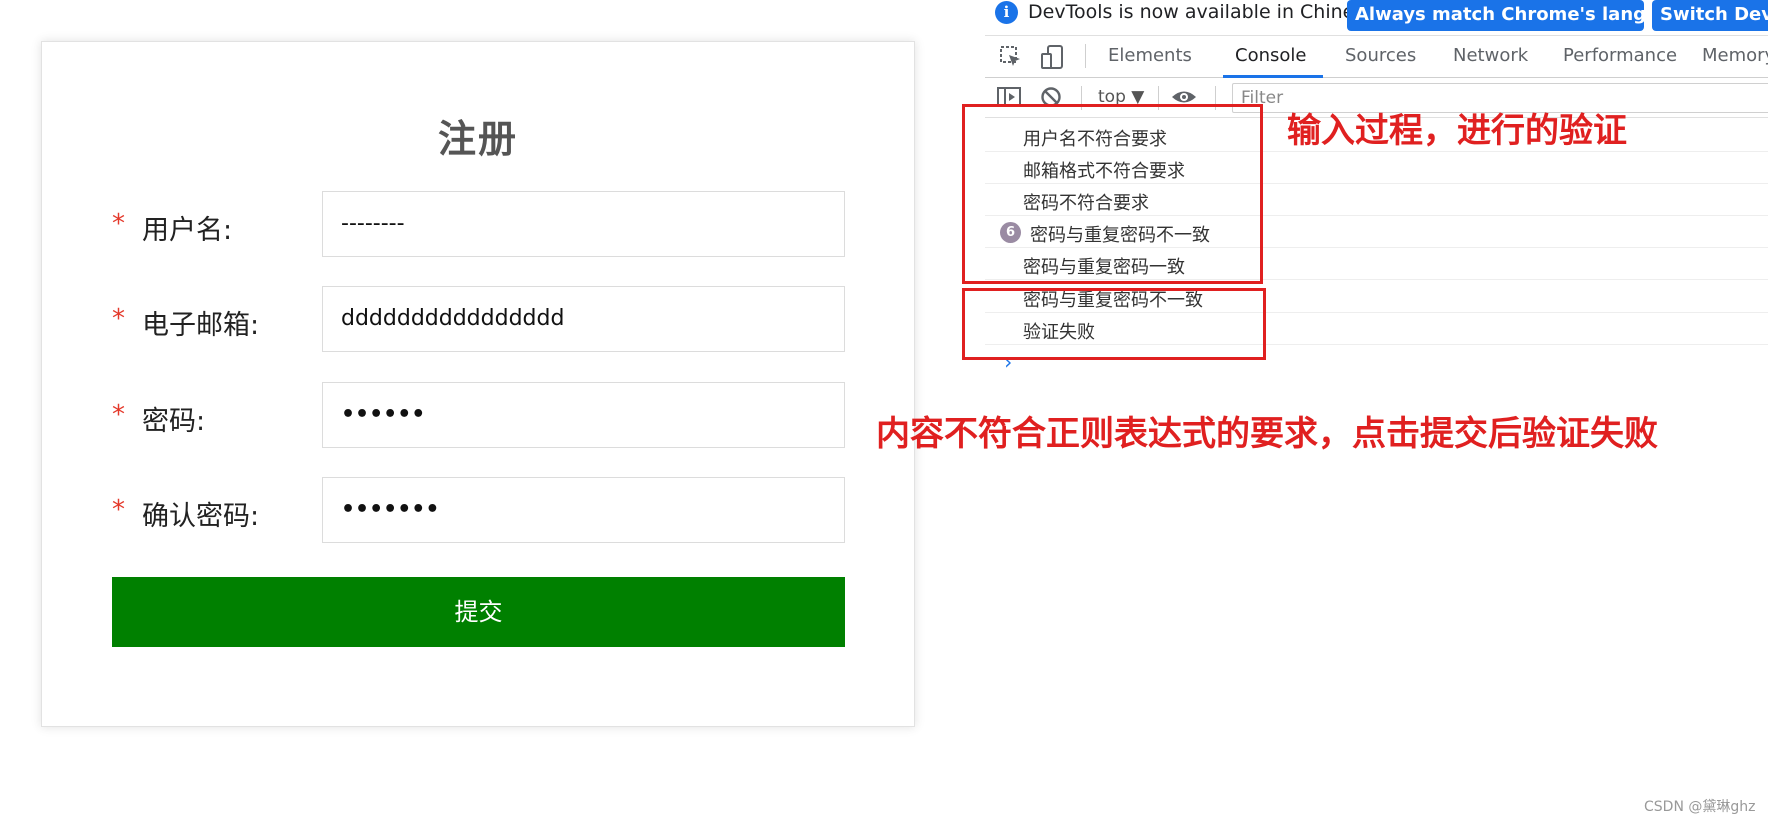 This screenshot has height=823, width=1768. What do you see at coordinates (1710, 15) in the screenshot?
I see `switch-to-chinese-button: Switch DevTools to Chinese` at bounding box center [1710, 15].